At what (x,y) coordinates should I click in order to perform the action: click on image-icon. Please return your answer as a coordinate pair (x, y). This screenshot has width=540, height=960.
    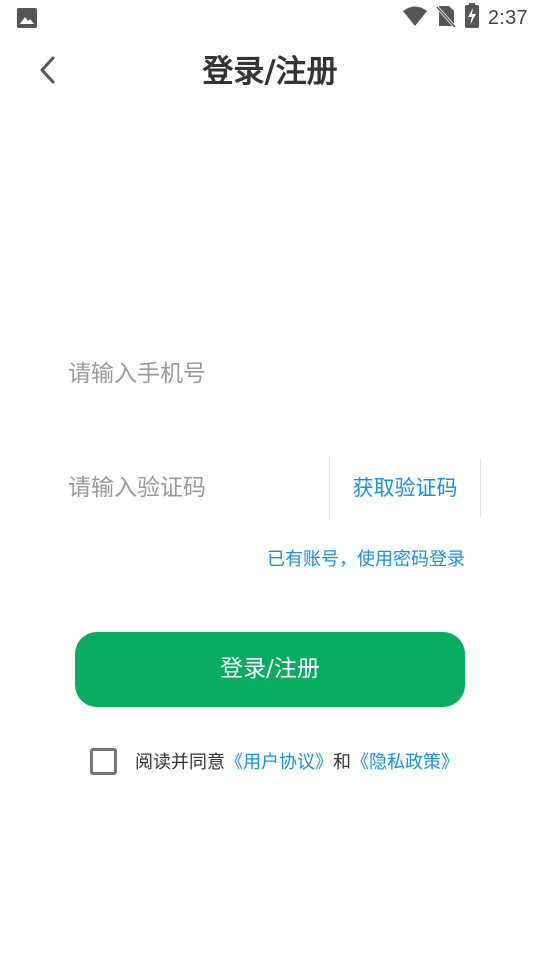
    Looking at the image, I should click on (27, 18).